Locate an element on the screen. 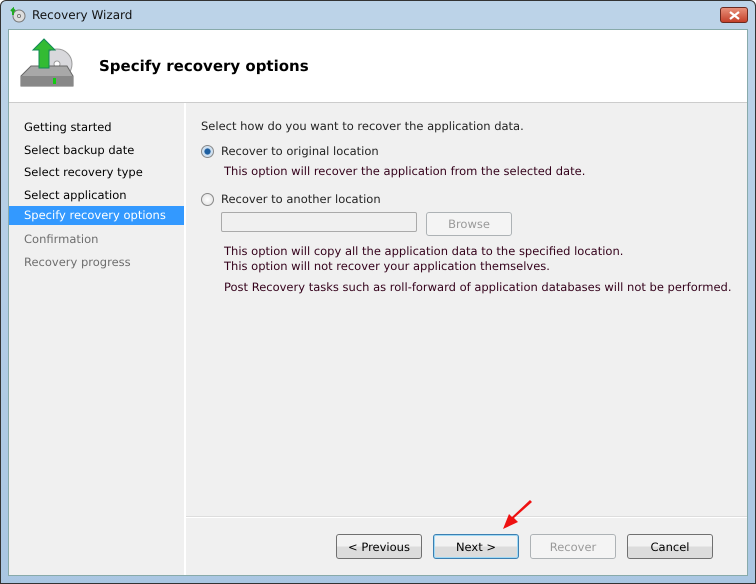 The image size is (756, 584). close-icon is located at coordinates (734, 15).